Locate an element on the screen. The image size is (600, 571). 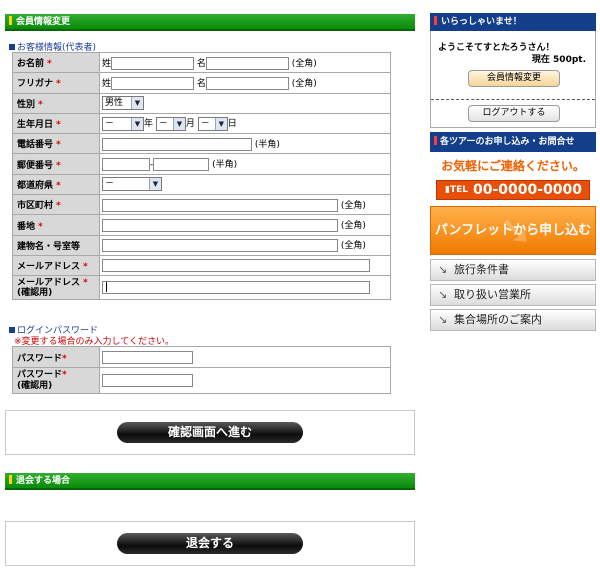
nav-meeting-place: ↘ 集合場所のご案内 is located at coordinates (513, 320).